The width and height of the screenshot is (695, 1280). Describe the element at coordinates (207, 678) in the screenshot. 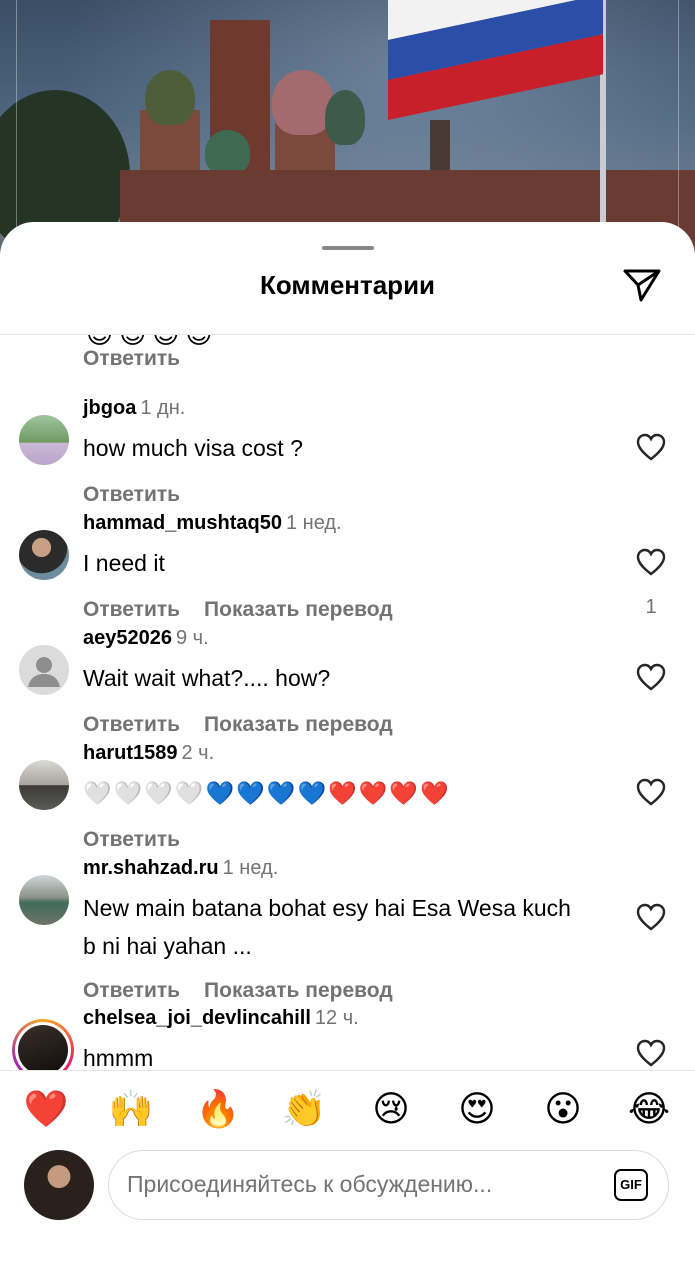

I see `comment-text: Wait wait what?.... how?` at that location.